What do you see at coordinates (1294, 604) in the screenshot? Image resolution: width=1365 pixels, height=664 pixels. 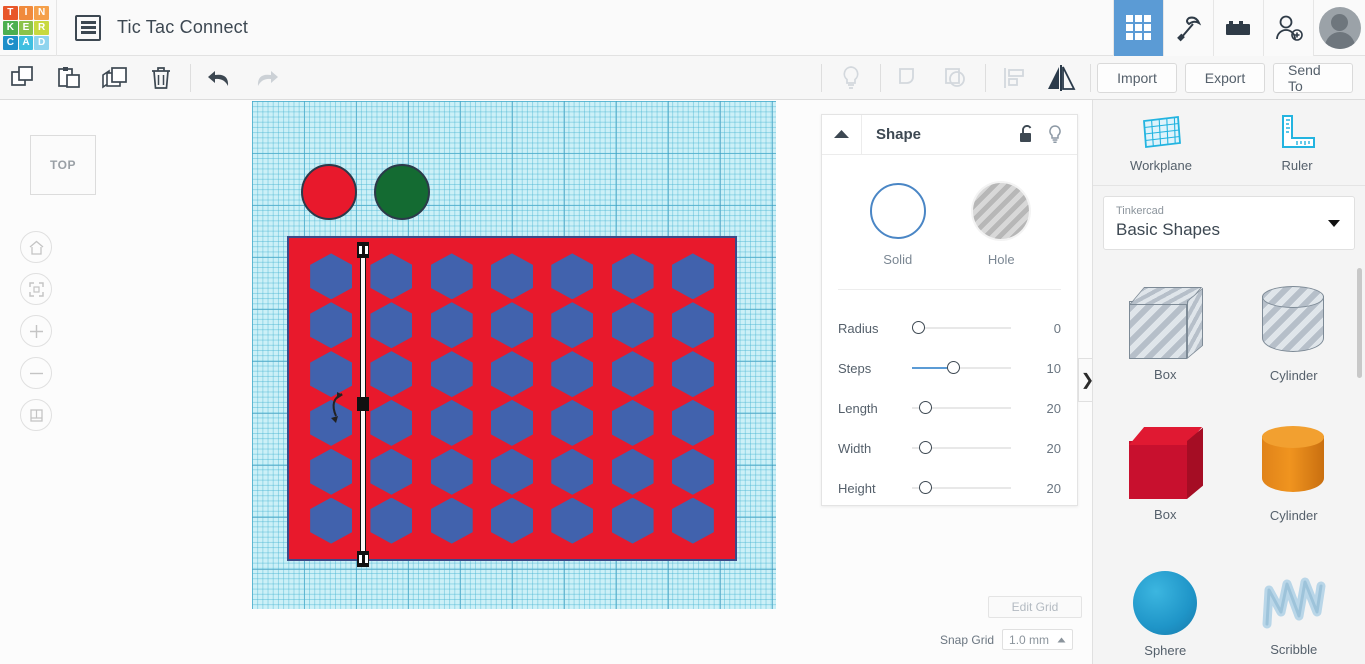 I see `shape-item-scribble-icon: Scribble` at bounding box center [1294, 604].